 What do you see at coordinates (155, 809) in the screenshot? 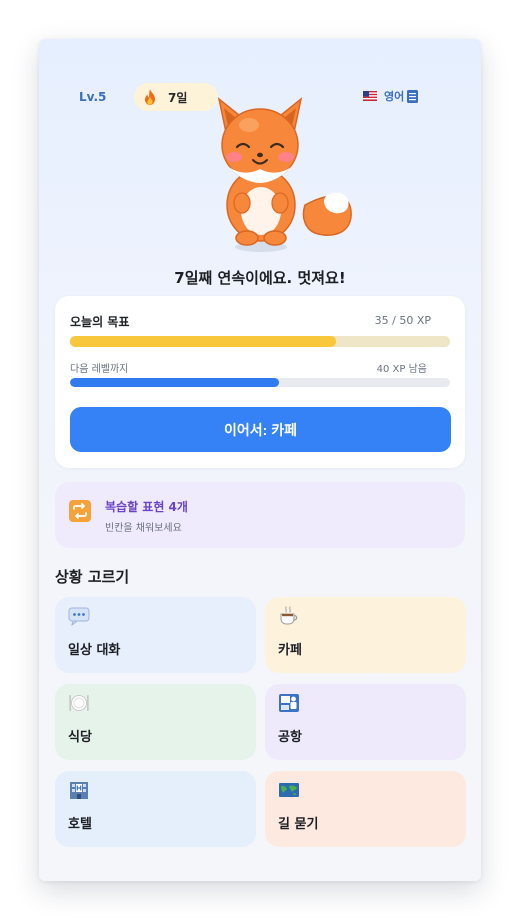
I see `scenario-tile-hotel: 호텔` at bounding box center [155, 809].